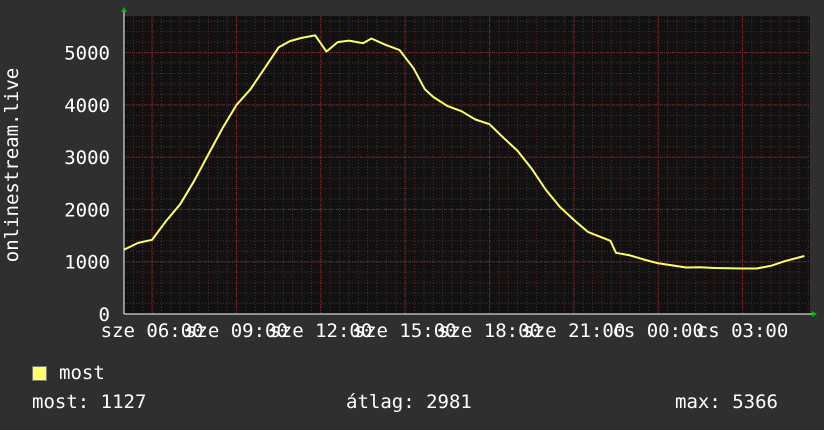  What do you see at coordinates (124, 9) in the screenshot?
I see `y-axis-arrow` at bounding box center [124, 9].